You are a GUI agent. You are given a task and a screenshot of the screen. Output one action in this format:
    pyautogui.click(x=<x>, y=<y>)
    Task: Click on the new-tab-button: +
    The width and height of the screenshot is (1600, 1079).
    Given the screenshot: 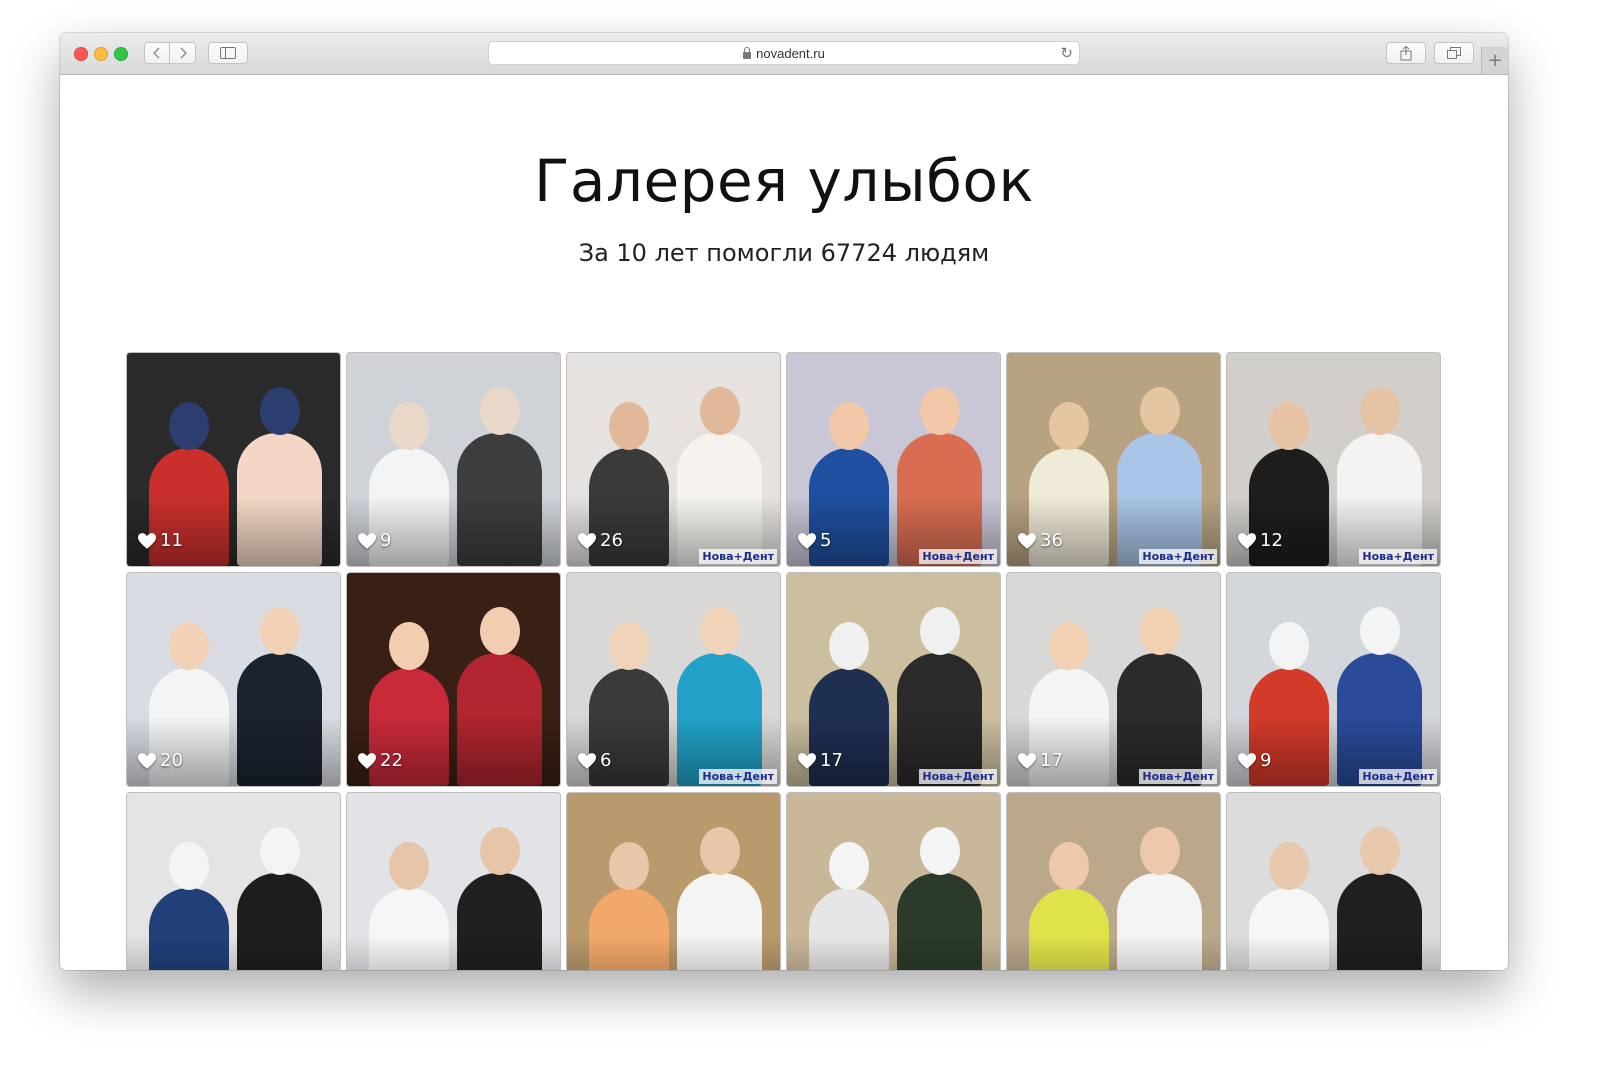 What is the action you would take?
    pyautogui.click(x=1494, y=60)
    